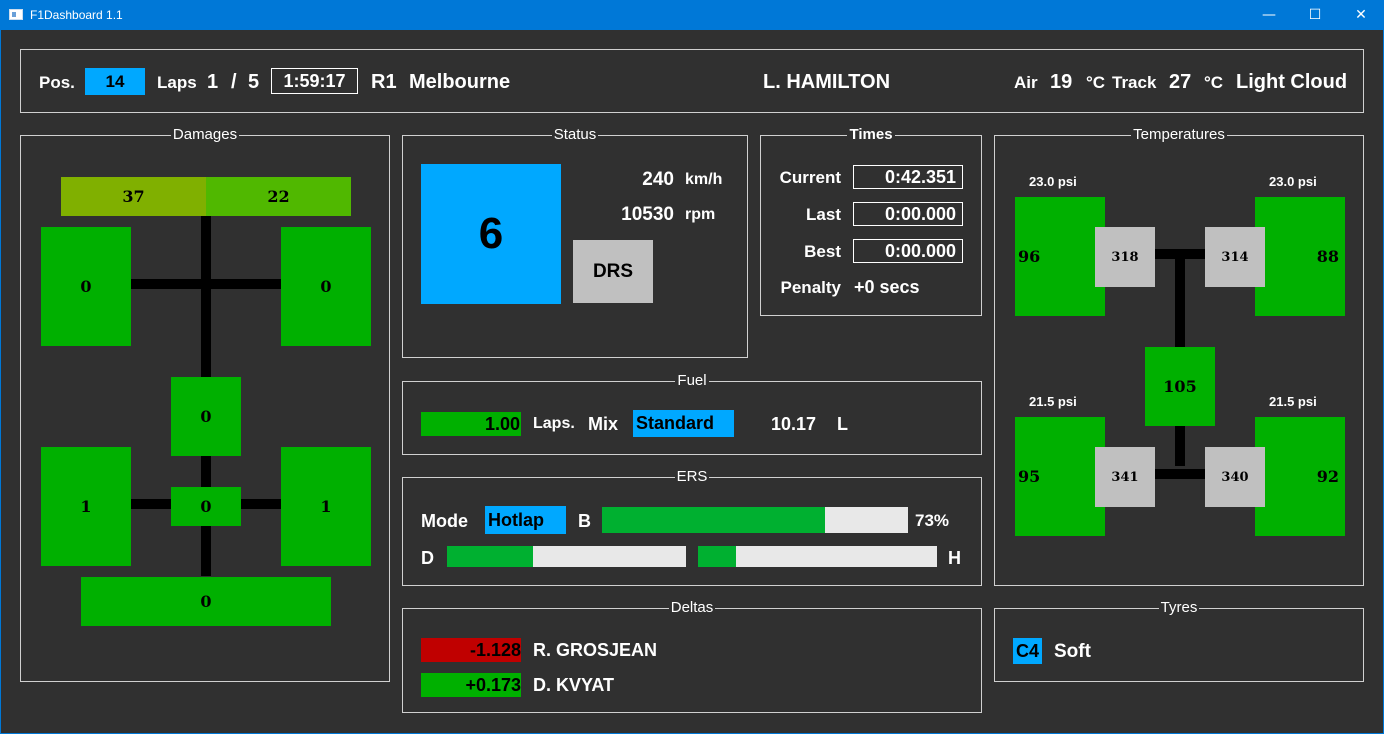  I want to click on fuel-laps-value: 1.00, so click(471, 424).